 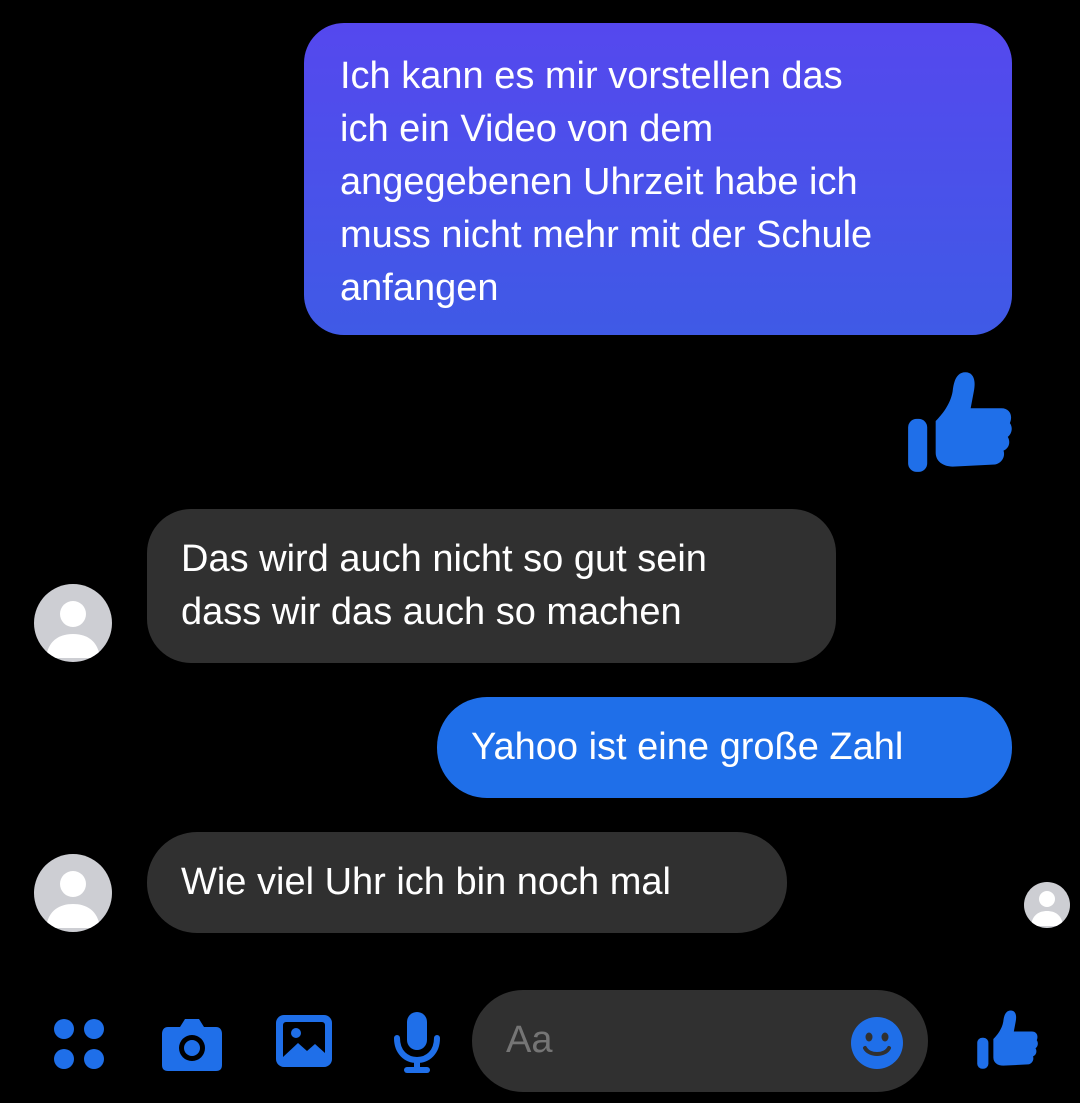 What do you see at coordinates (417, 1042) in the screenshot?
I see `microphone-icon` at bounding box center [417, 1042].